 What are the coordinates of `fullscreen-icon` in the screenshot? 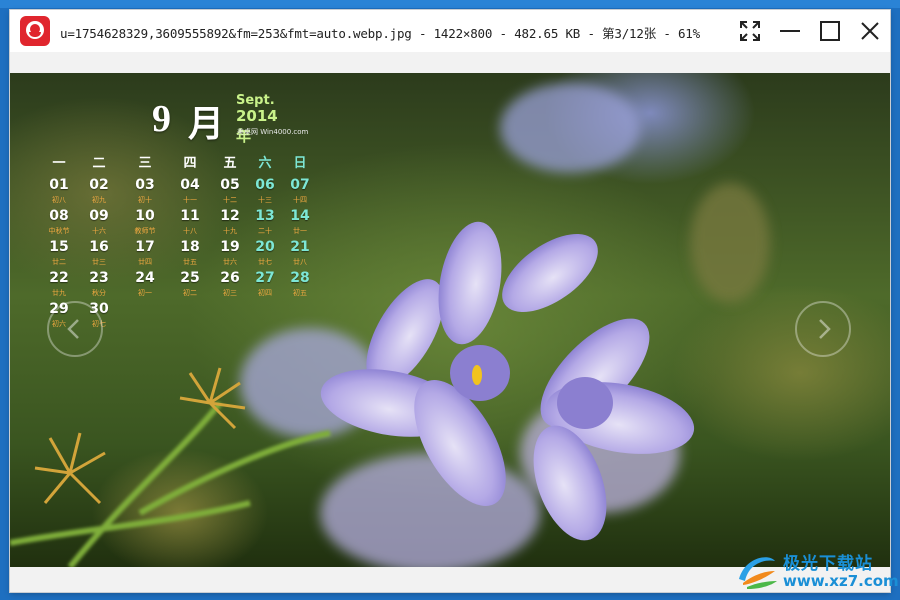 It's located at (750, 31).